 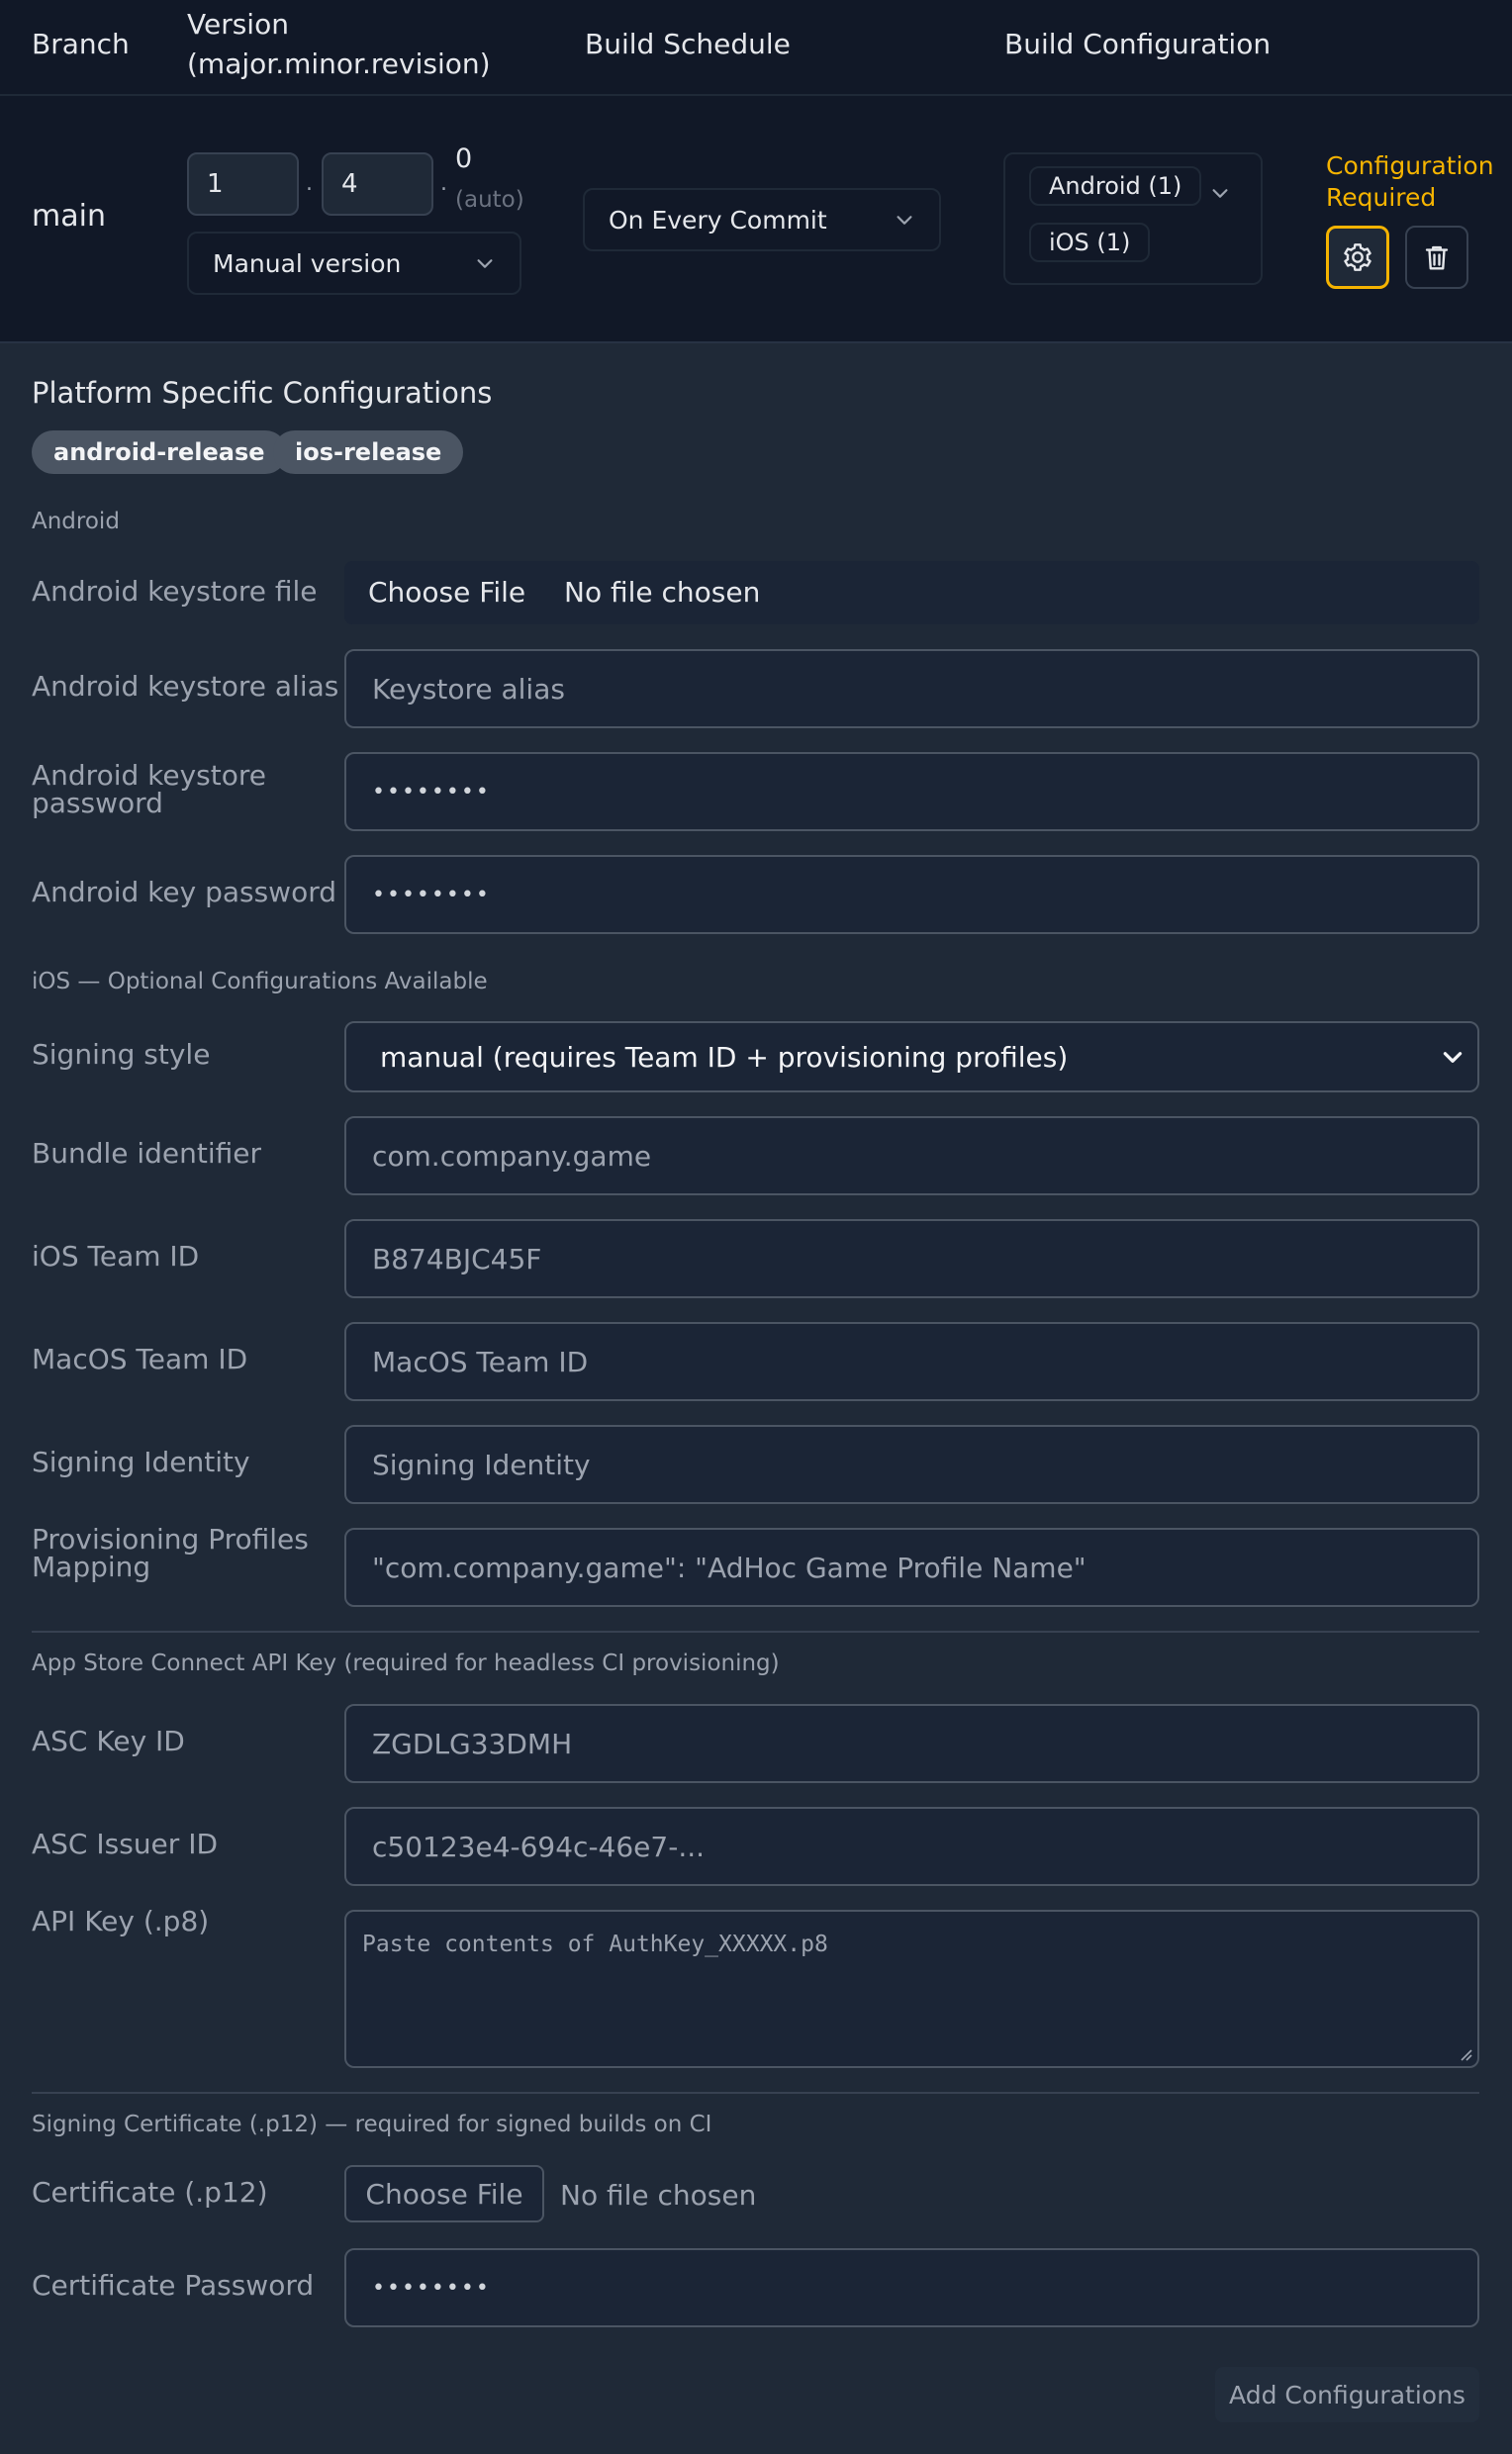 What do you see at coordinates (1138, 44) in the screenshot?
I see `header-build-configuration: Build Configuration` at bounding box center [1138, 44].